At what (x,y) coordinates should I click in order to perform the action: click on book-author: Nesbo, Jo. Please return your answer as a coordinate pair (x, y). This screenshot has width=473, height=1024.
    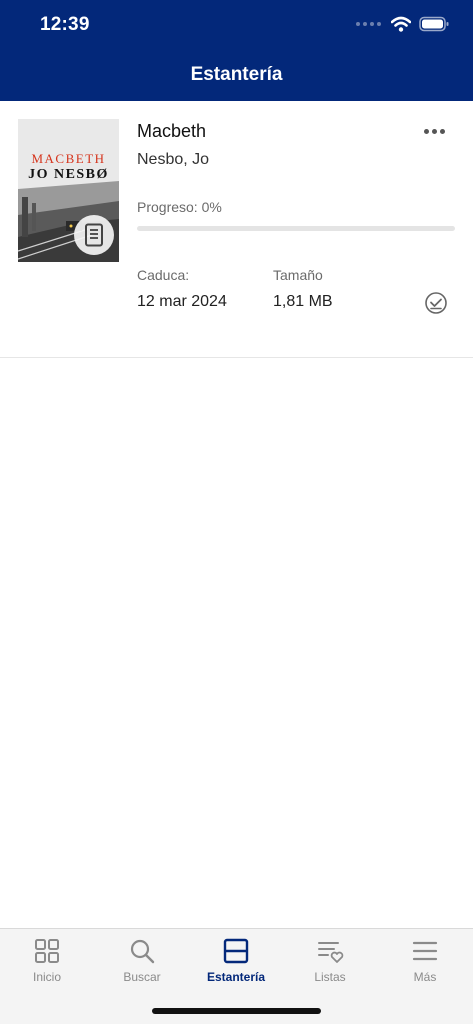
    Looking at the image, I should click on (173, 159).